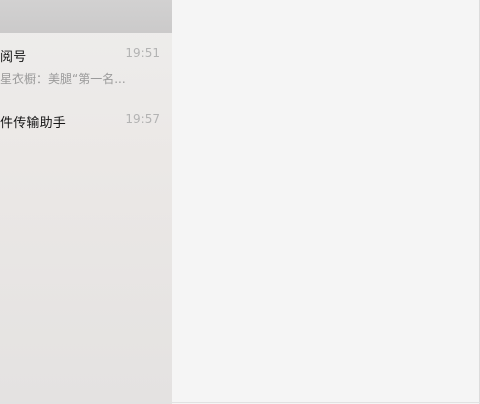 This screenshot has height=404, width=480. What do you see at coordinates (33, 123) in the screenshot?
I see `chat-name: 件传输助手` at bounding box center [33, 123].